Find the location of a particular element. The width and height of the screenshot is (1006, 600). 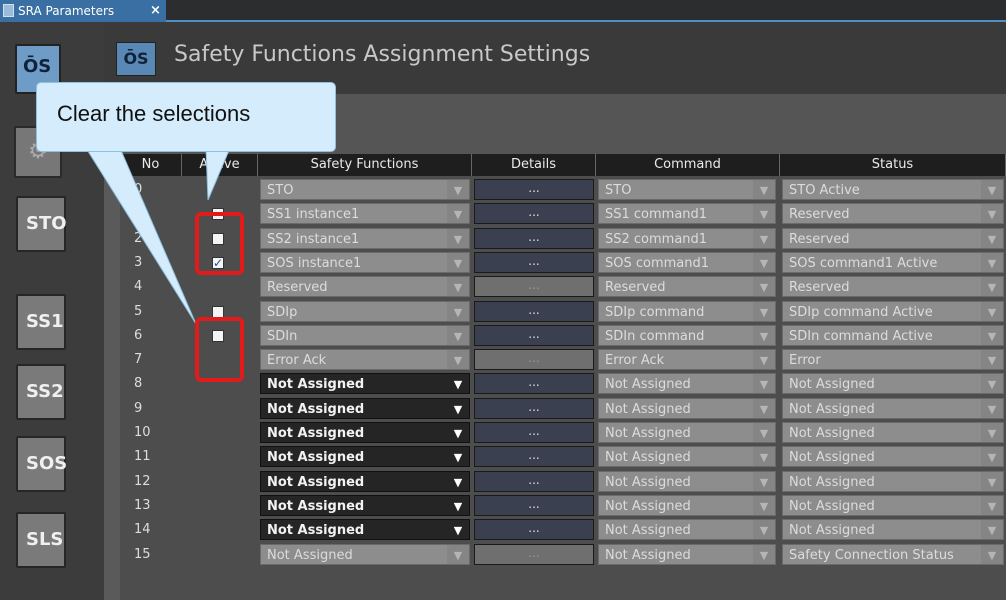

callout-tooltip: Clear the selections is located at coordinates (186, 117).